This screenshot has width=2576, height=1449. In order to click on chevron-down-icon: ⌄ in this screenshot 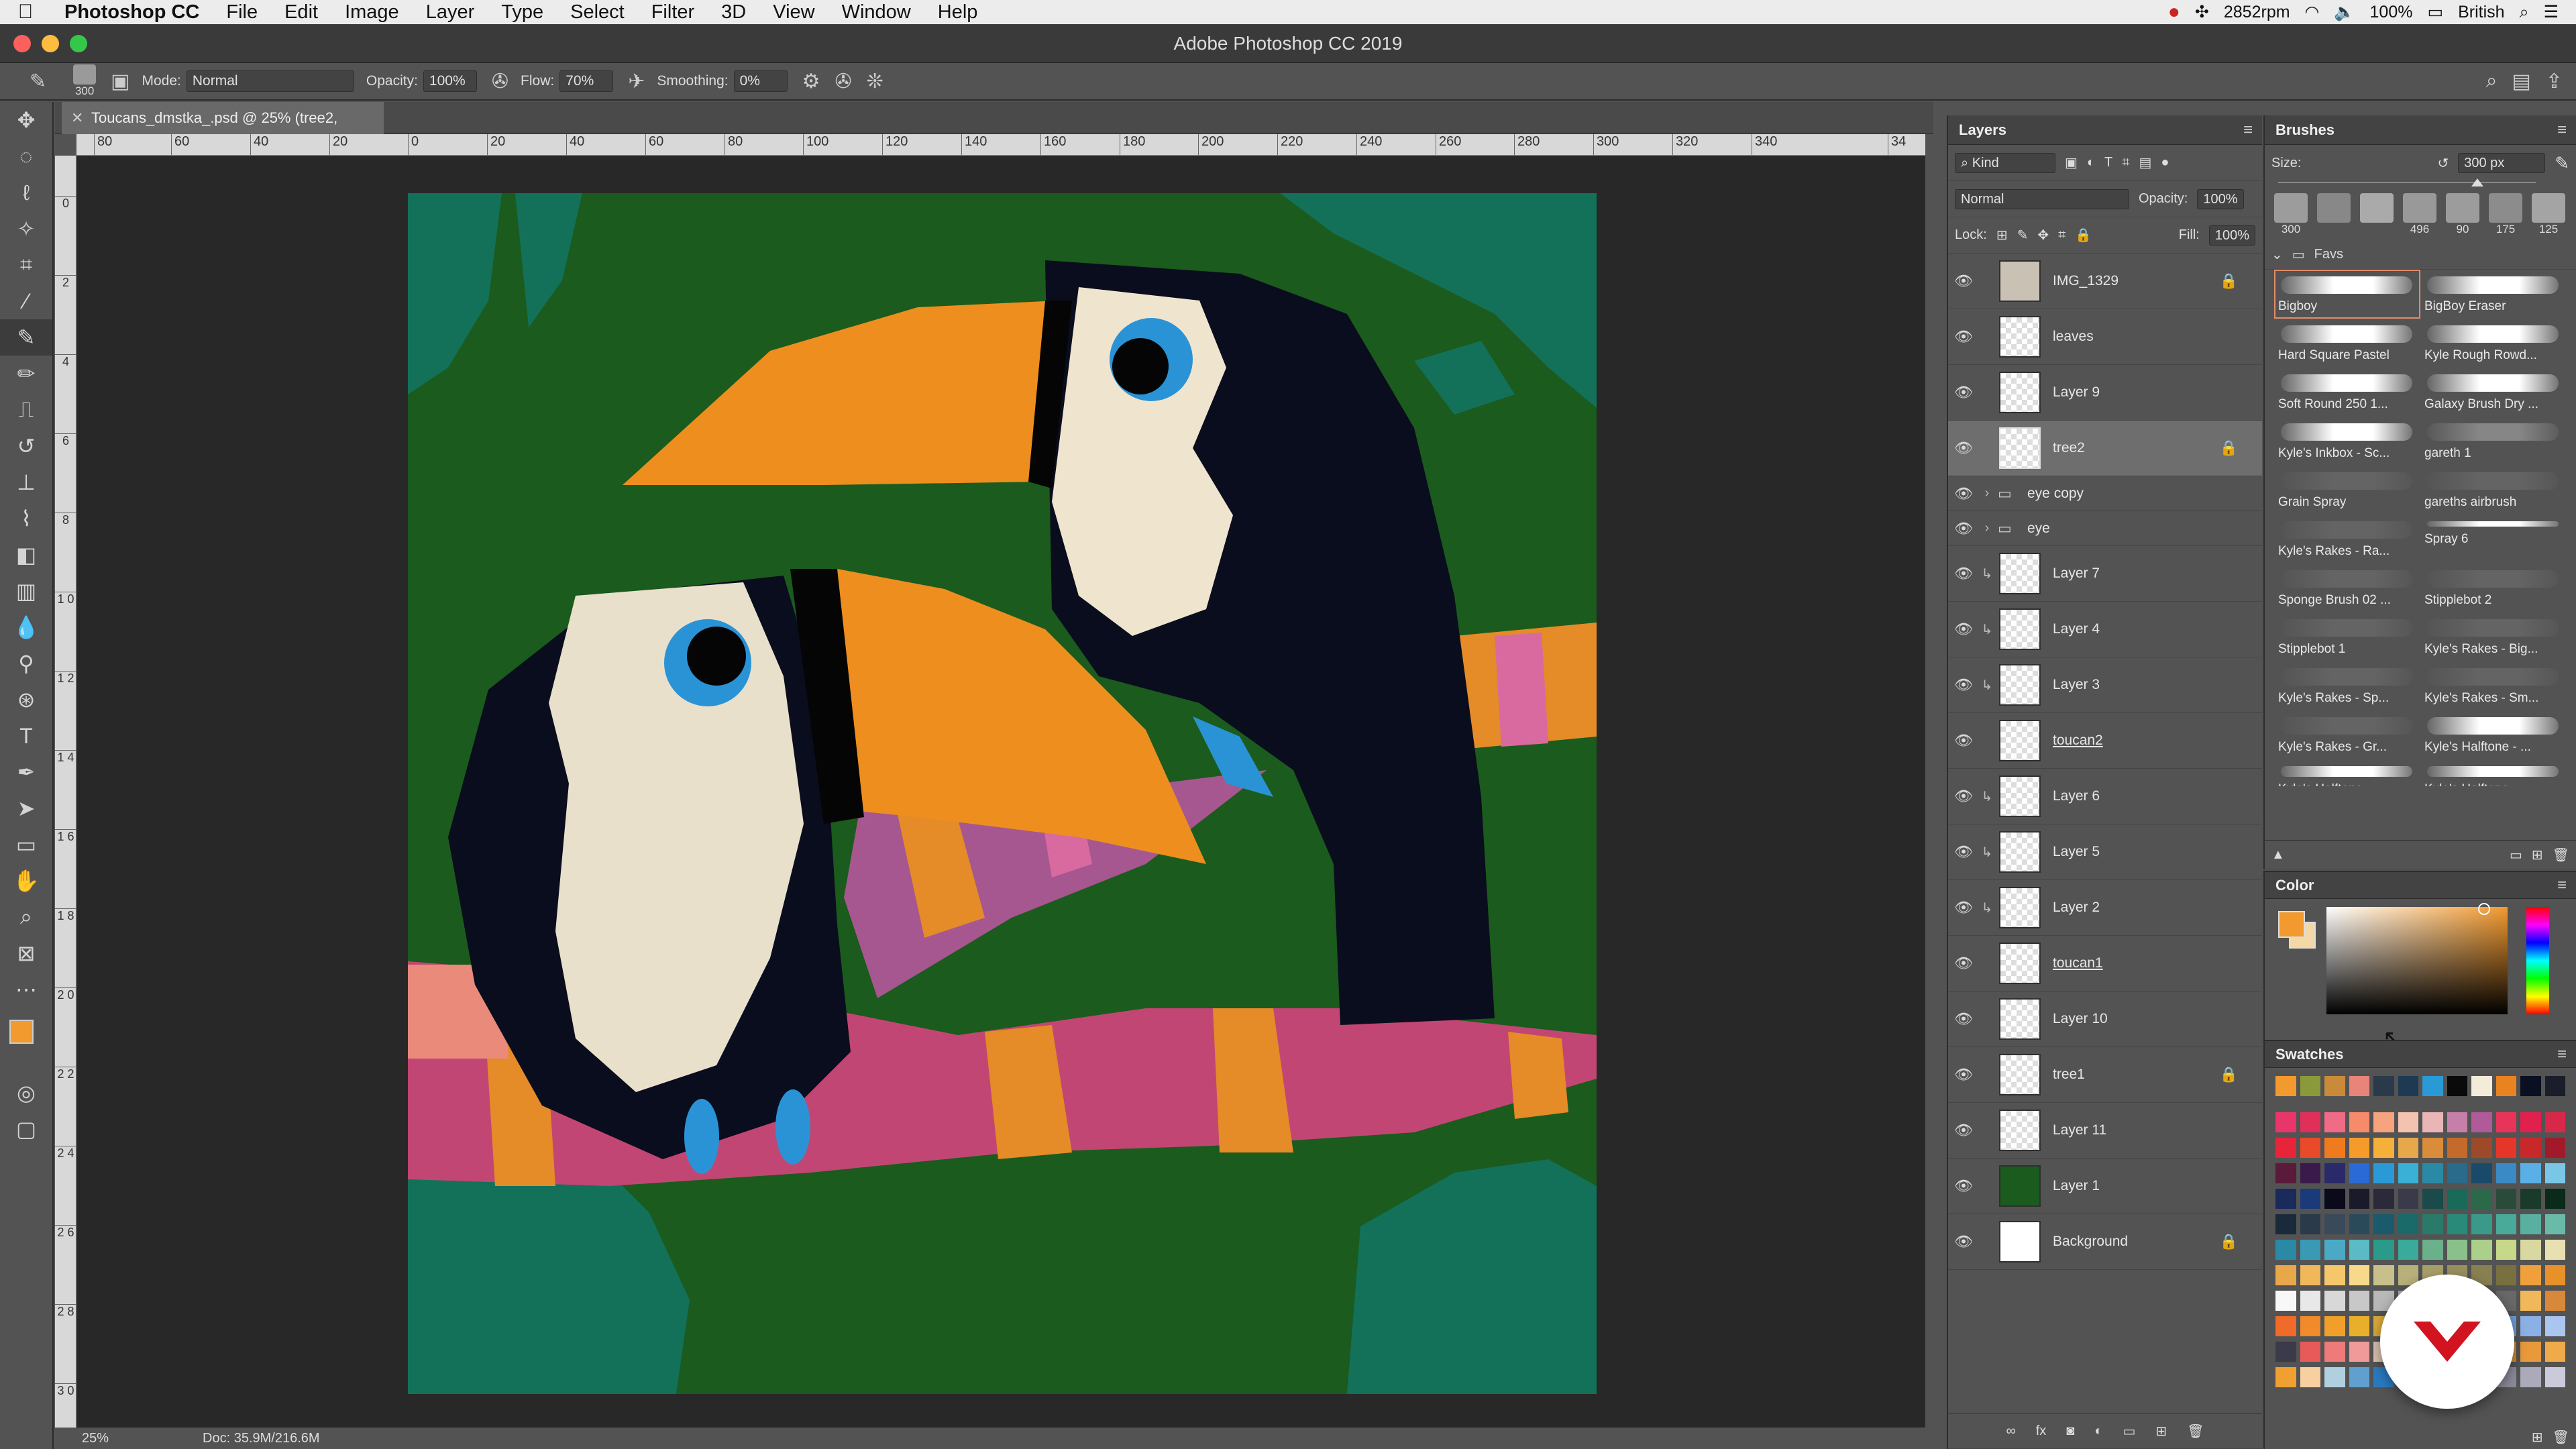, I will do `click(2277, 254)`.